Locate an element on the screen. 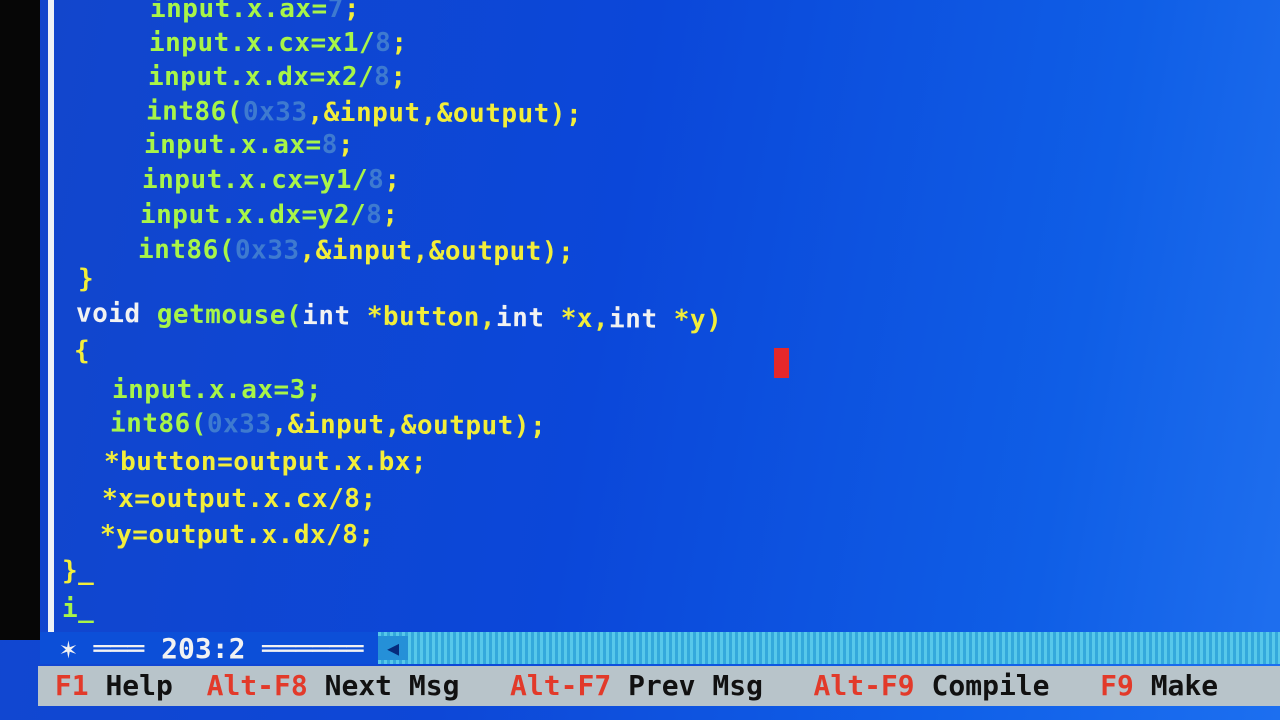  code-token: { is located at coordinates (82, 351).